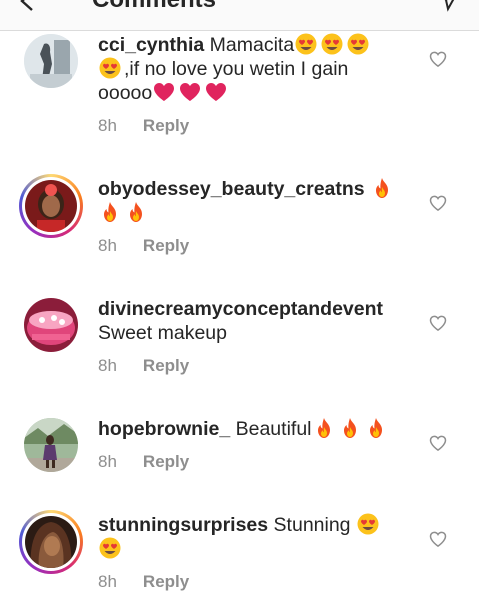 The height and width of the screenshot is (613, 479). Describe the element at coordinates (125, 93) in the screenshot. I see `comment-body: ooooo` at that location.